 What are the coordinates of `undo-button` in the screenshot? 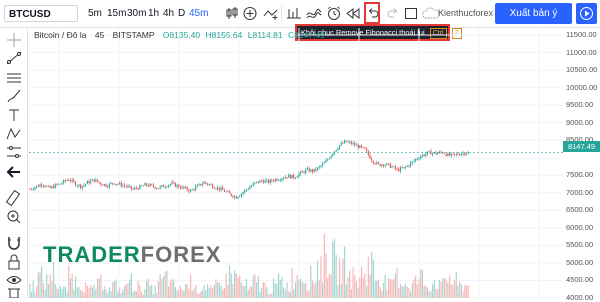 It's located at (372, 13).